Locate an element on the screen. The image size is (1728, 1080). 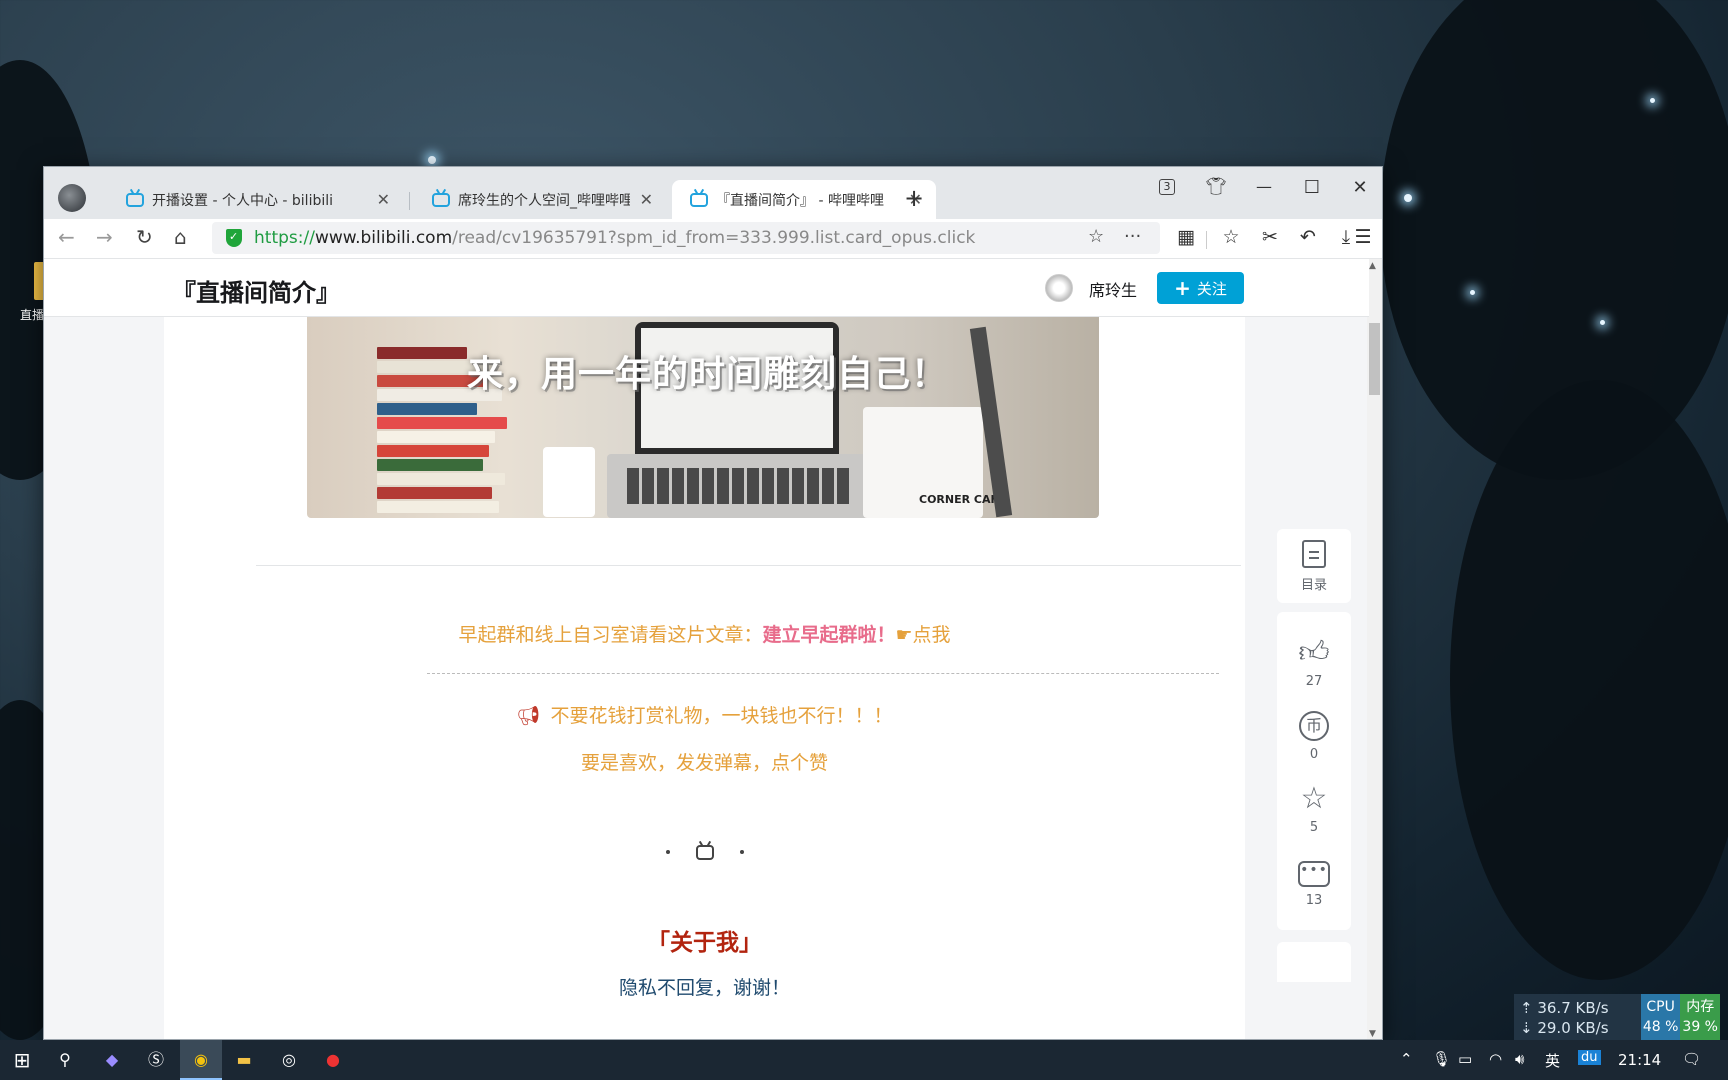
desktop-icon-label: 直播 is located at coordinates (31, 315).